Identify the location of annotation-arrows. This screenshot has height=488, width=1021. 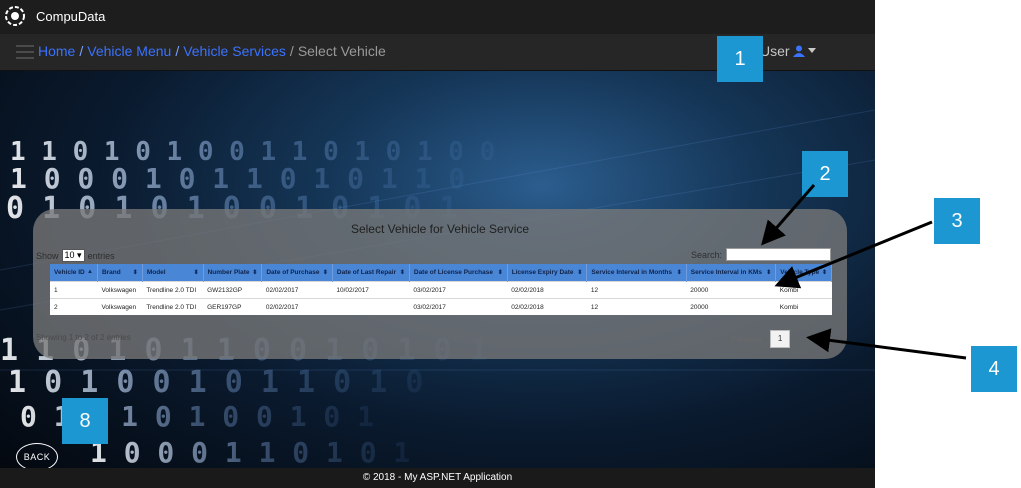
(864, 272).